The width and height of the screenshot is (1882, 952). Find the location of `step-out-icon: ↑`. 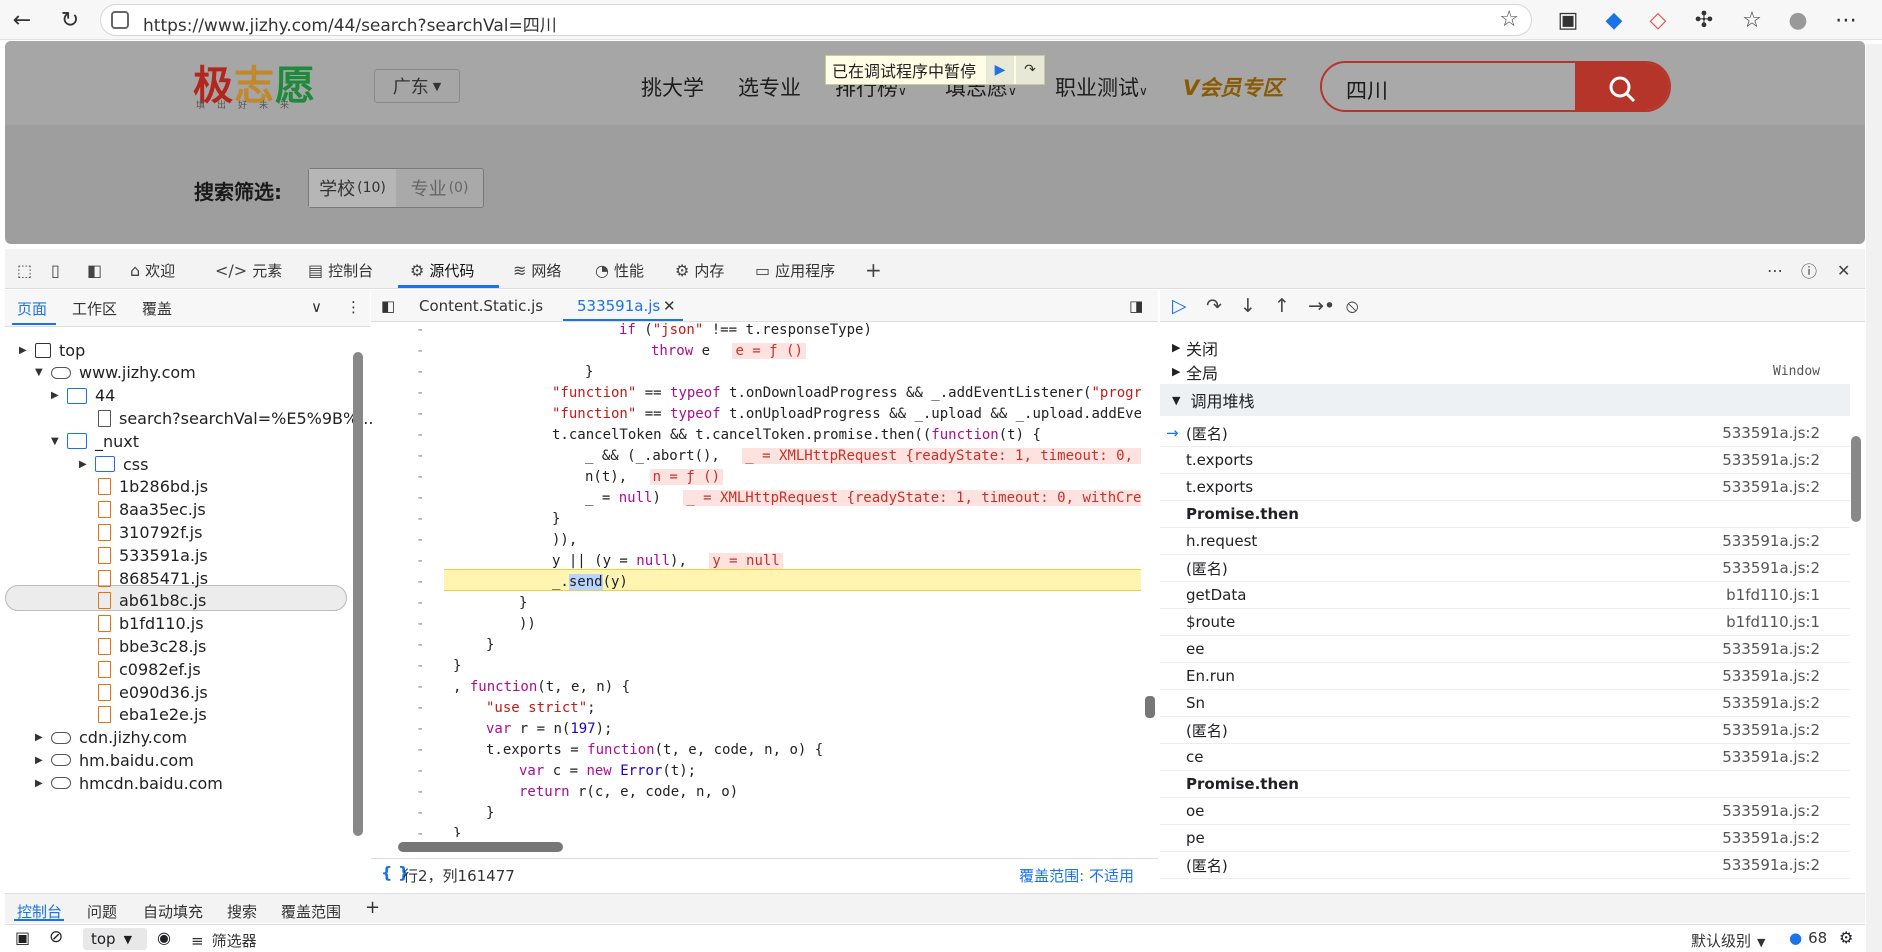

step-out-icon: ↑ is located at coordinates (1282, 306).